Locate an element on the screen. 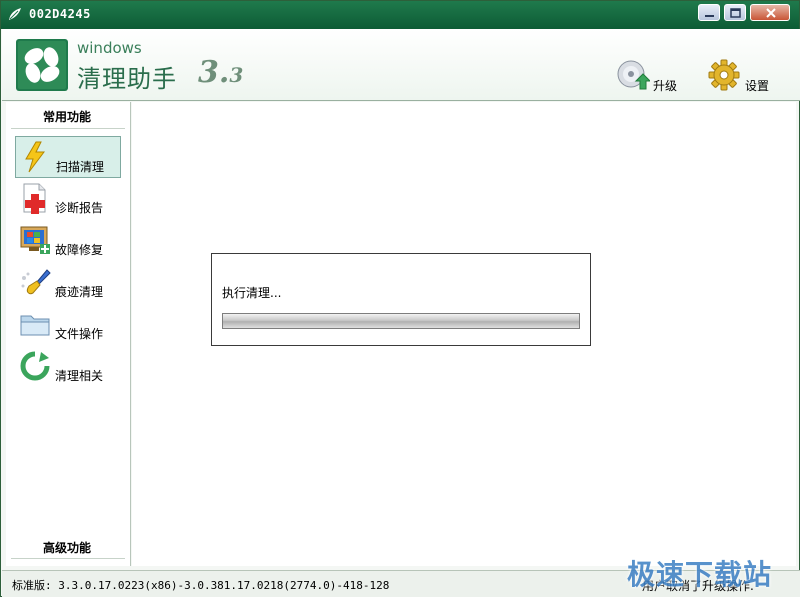  upgrade-label: 升级 is located at coordinates (665, 86).